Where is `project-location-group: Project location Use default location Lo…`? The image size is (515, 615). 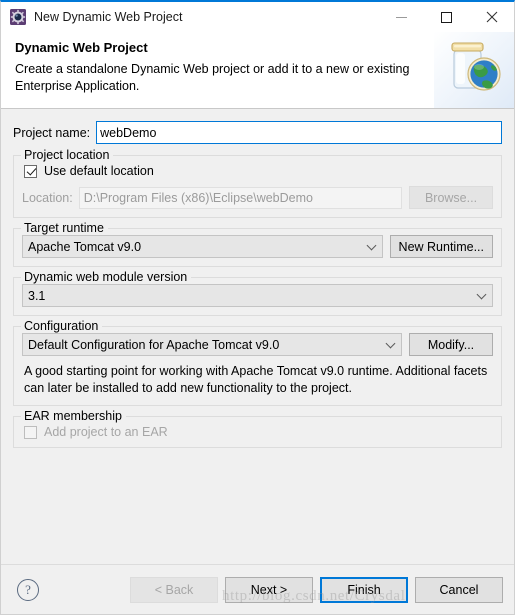 project-location-group: Project location Use default location Lo… is located at coordinates (257, 183).